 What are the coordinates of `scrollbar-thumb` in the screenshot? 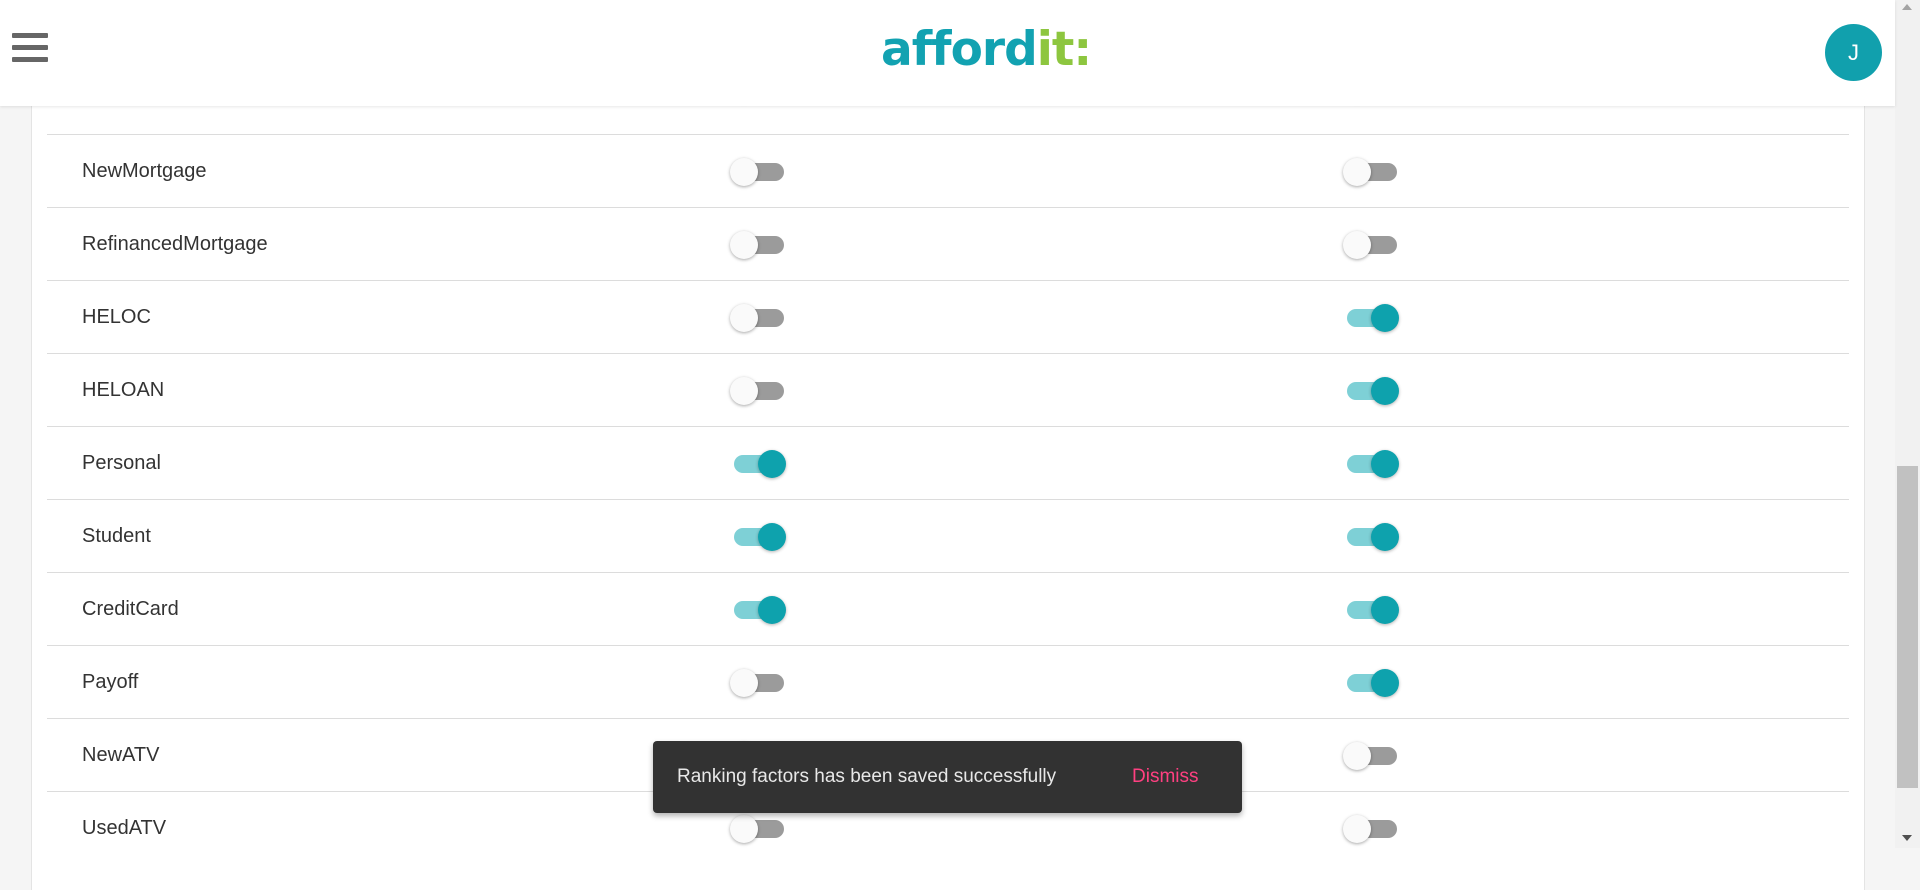 It's located at (1907, 627).